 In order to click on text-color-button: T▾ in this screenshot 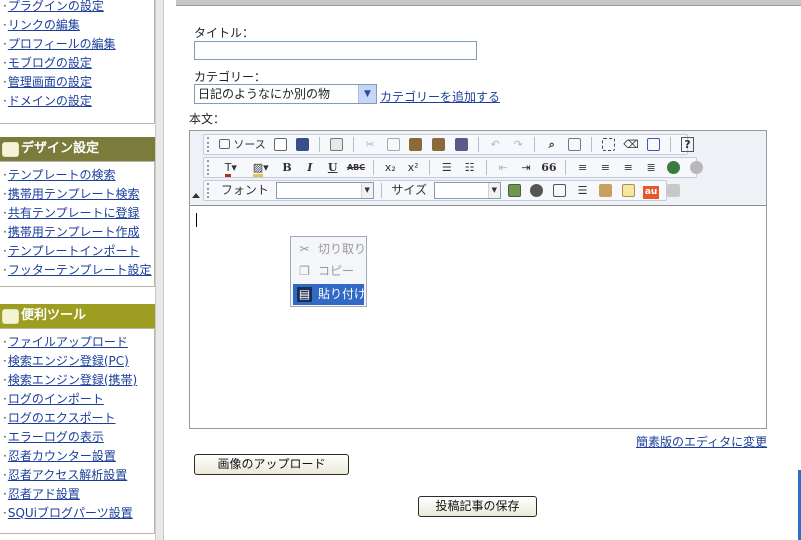, I will do `click(231, 167)`.